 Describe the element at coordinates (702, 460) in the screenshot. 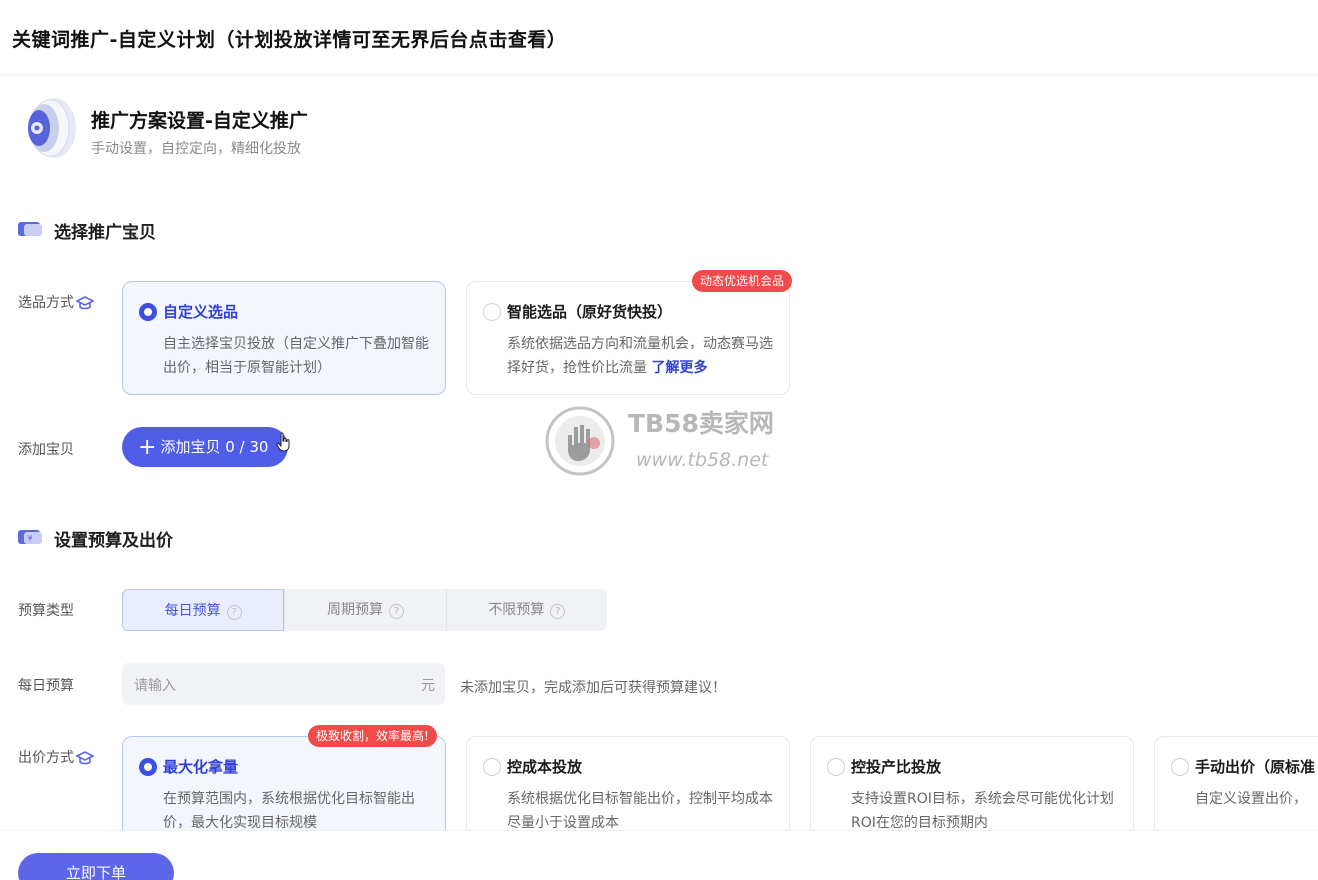

I see `watermark-url: www.tb58.net` at that location.